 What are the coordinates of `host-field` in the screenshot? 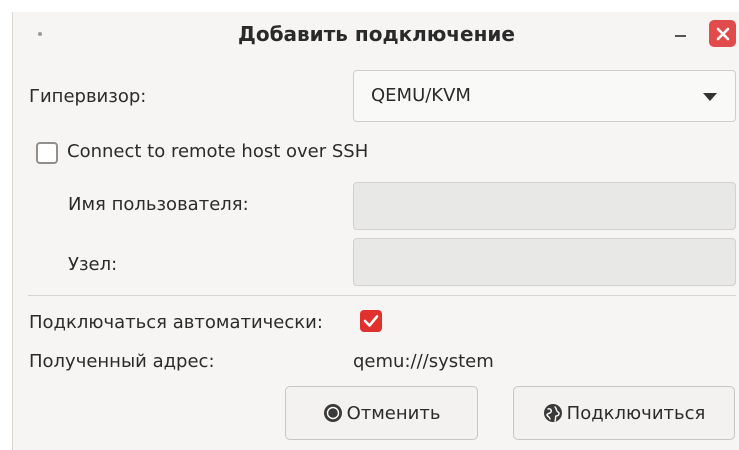 It's located at (544, 262).